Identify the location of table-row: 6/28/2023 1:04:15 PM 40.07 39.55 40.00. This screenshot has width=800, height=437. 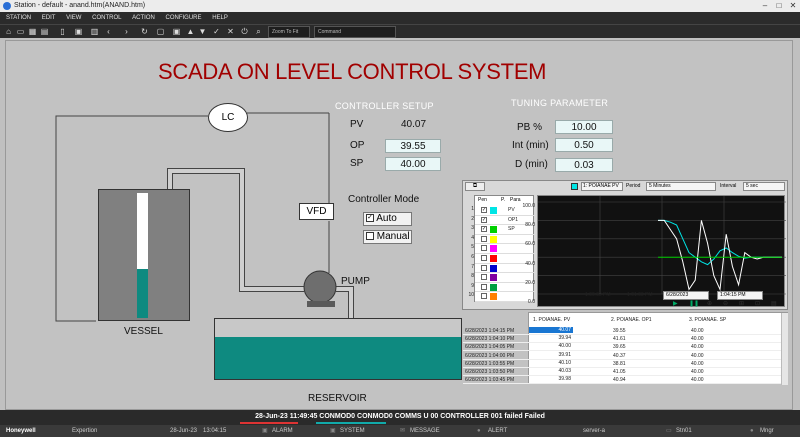
(622, 331).